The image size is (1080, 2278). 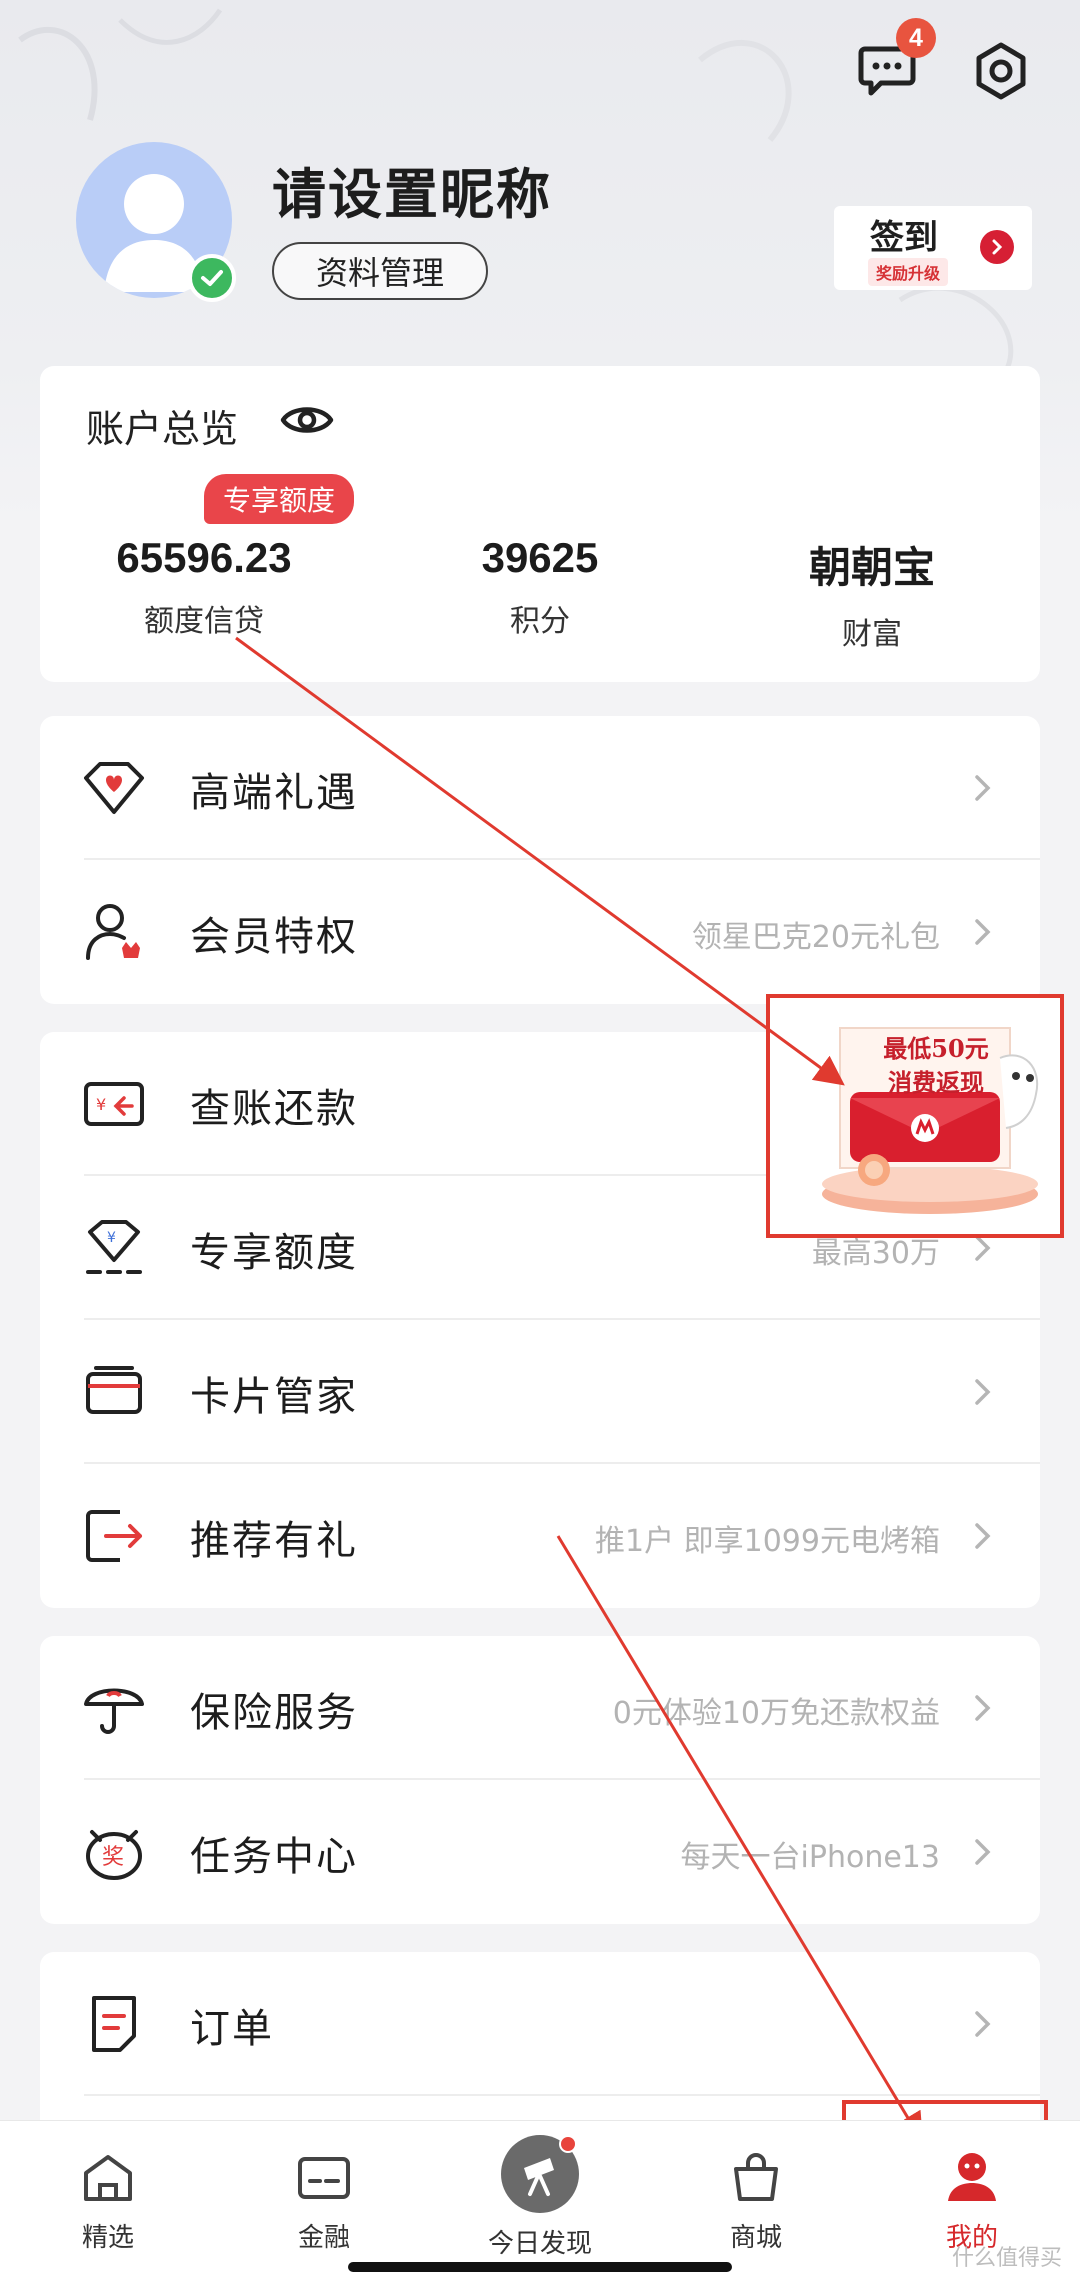 What do you see at coordinates (562, 2095) in the screenshot?
I see `divider` at bounding box center [562, 2095].